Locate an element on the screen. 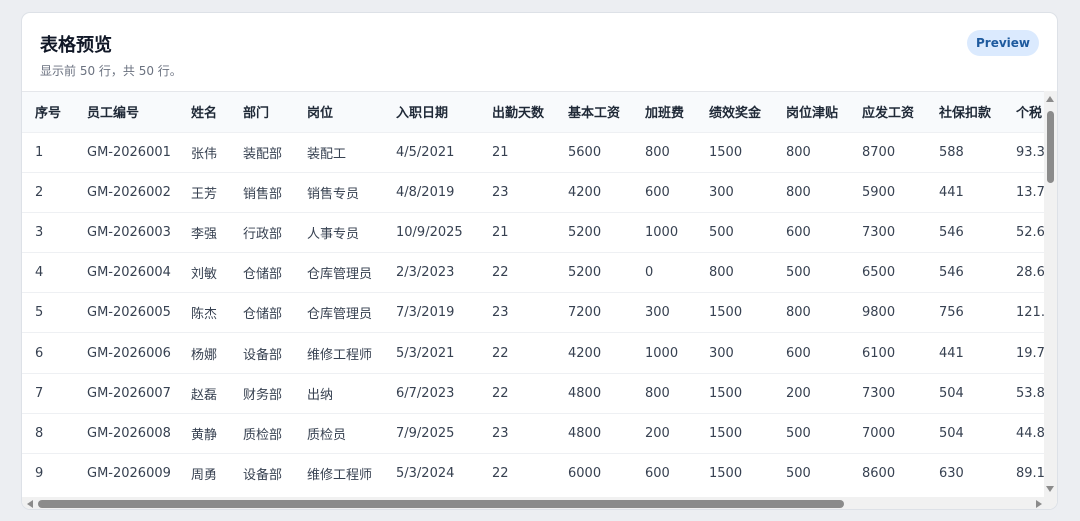  table-cell: 财务部 is located at coordinates (262, 393).